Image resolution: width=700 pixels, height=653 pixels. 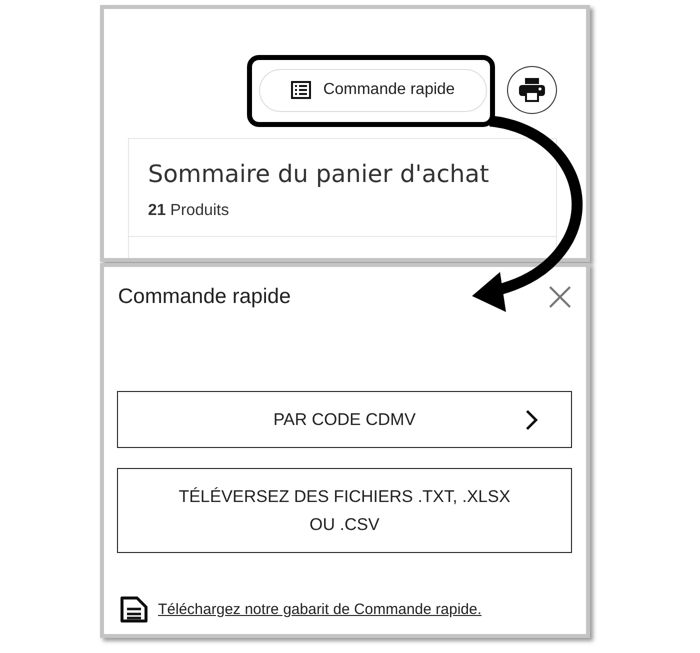 I want to click on dialog-title: Commande rapide, so click(x=204, y=297).